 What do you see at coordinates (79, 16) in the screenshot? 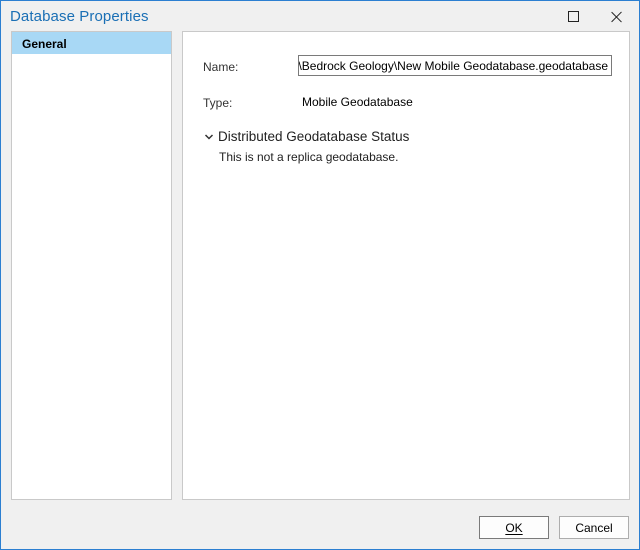
I see `window-title: Database Properties` at bounding box center [79, 16].